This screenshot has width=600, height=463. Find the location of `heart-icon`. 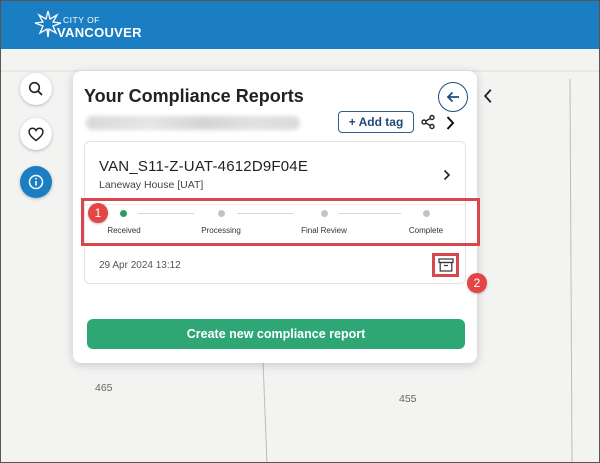

heart-icon is located at coordinates (36, 133).